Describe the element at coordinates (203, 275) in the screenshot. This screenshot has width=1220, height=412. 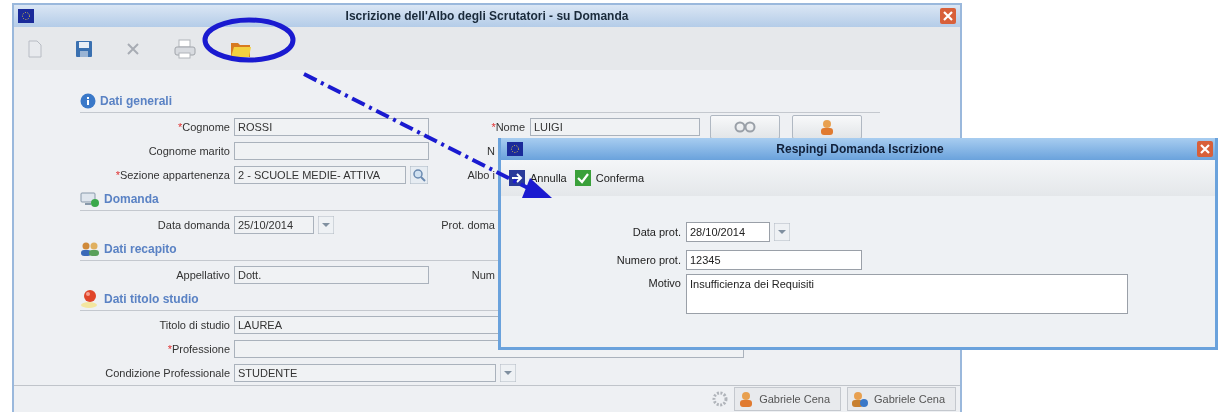
I see `field-label: Appellativo` at that location.